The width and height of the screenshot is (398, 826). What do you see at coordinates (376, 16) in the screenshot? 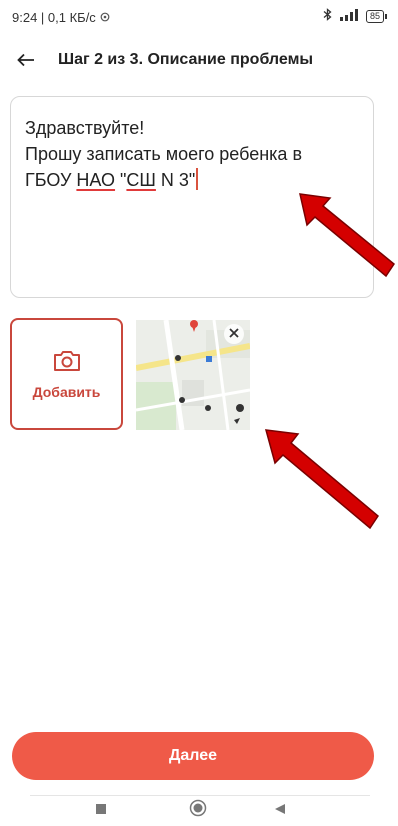
I see `battery-icon: 85` at bounding box center [376, 16].